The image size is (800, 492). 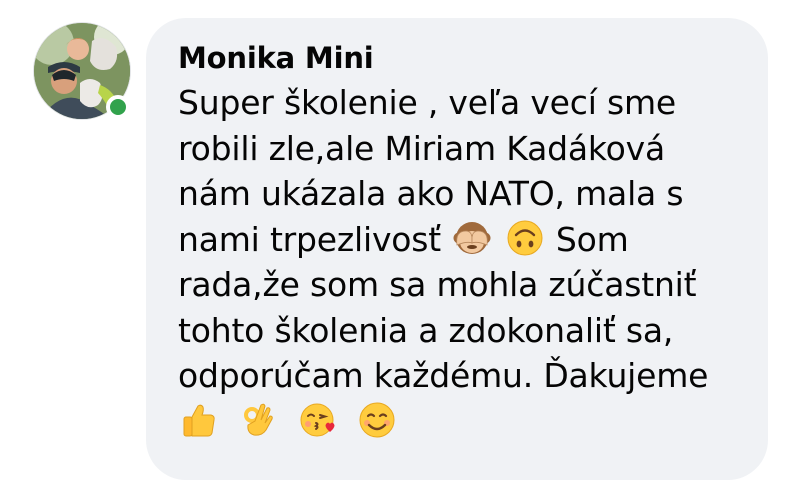 I want to click on comment-line-part: Som, so click(x=592, y=239).